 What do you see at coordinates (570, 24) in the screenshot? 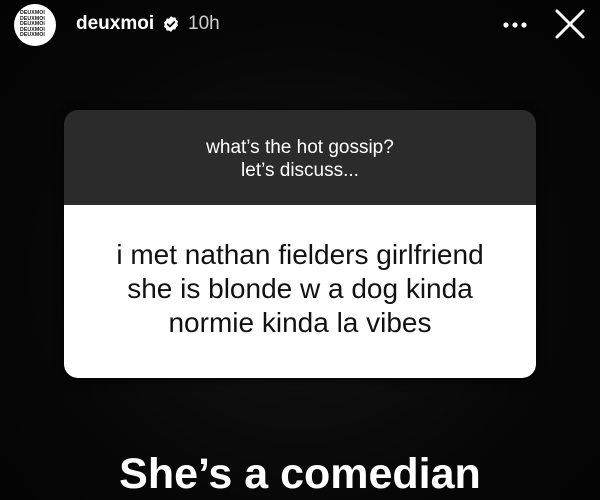
I see `close-icon` at bounding box center [570, 24].